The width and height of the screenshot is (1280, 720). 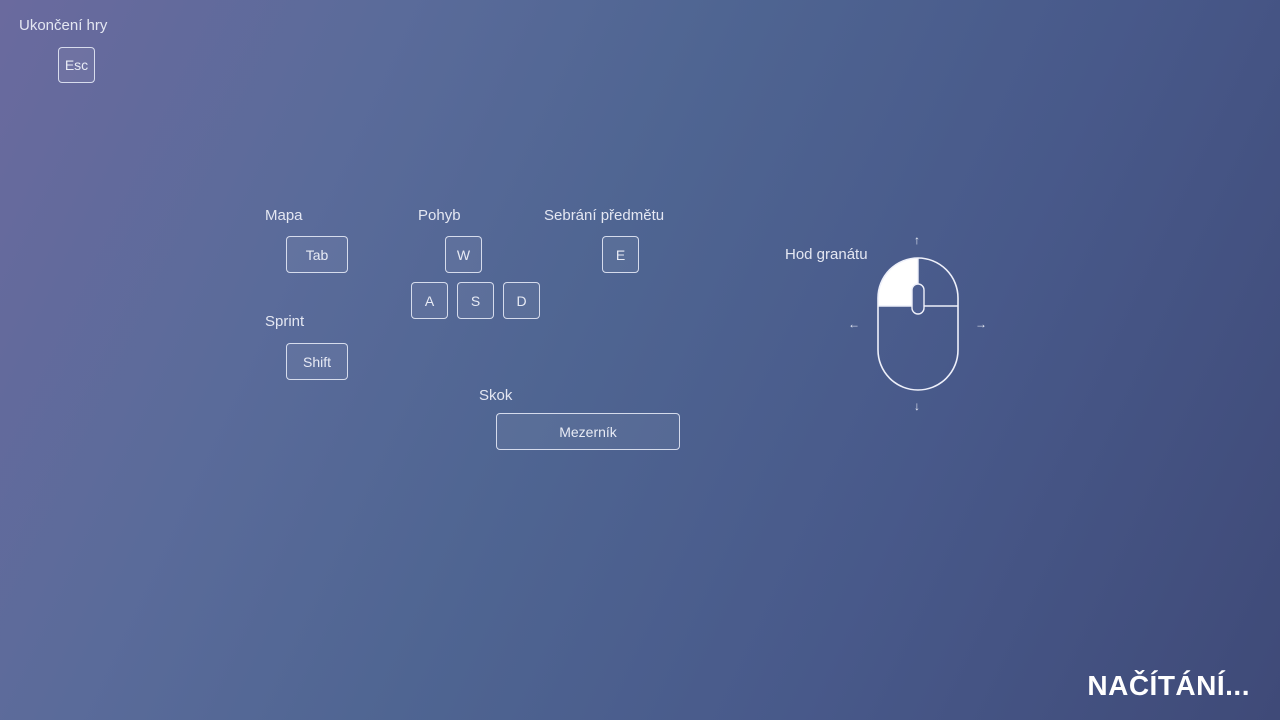 I want to click on grenade-label: Hod granátu, so click(x=826, y=254).